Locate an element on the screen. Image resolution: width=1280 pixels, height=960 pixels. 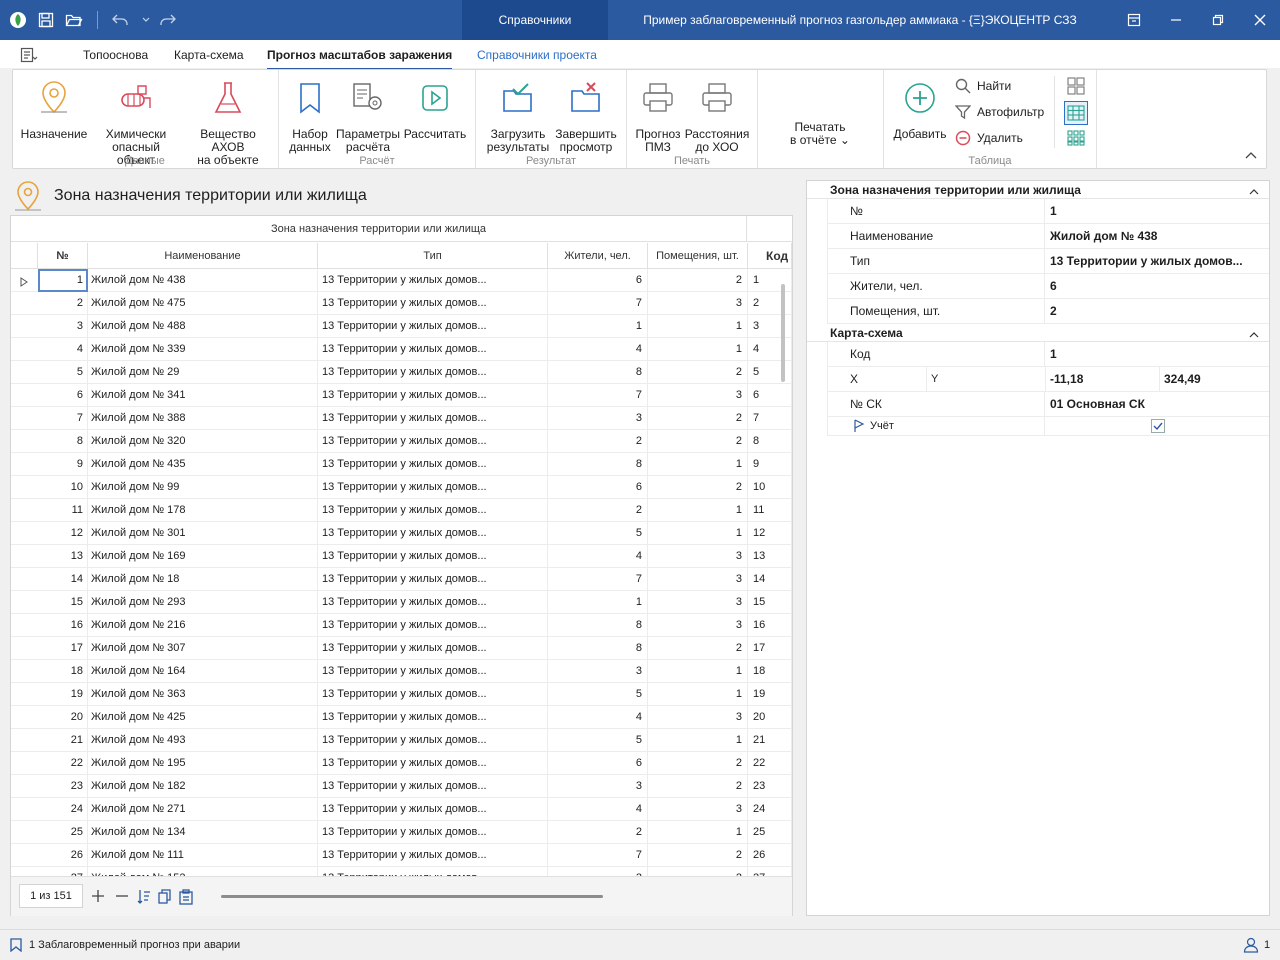
copy-icon is located at coordinates (165, 898).